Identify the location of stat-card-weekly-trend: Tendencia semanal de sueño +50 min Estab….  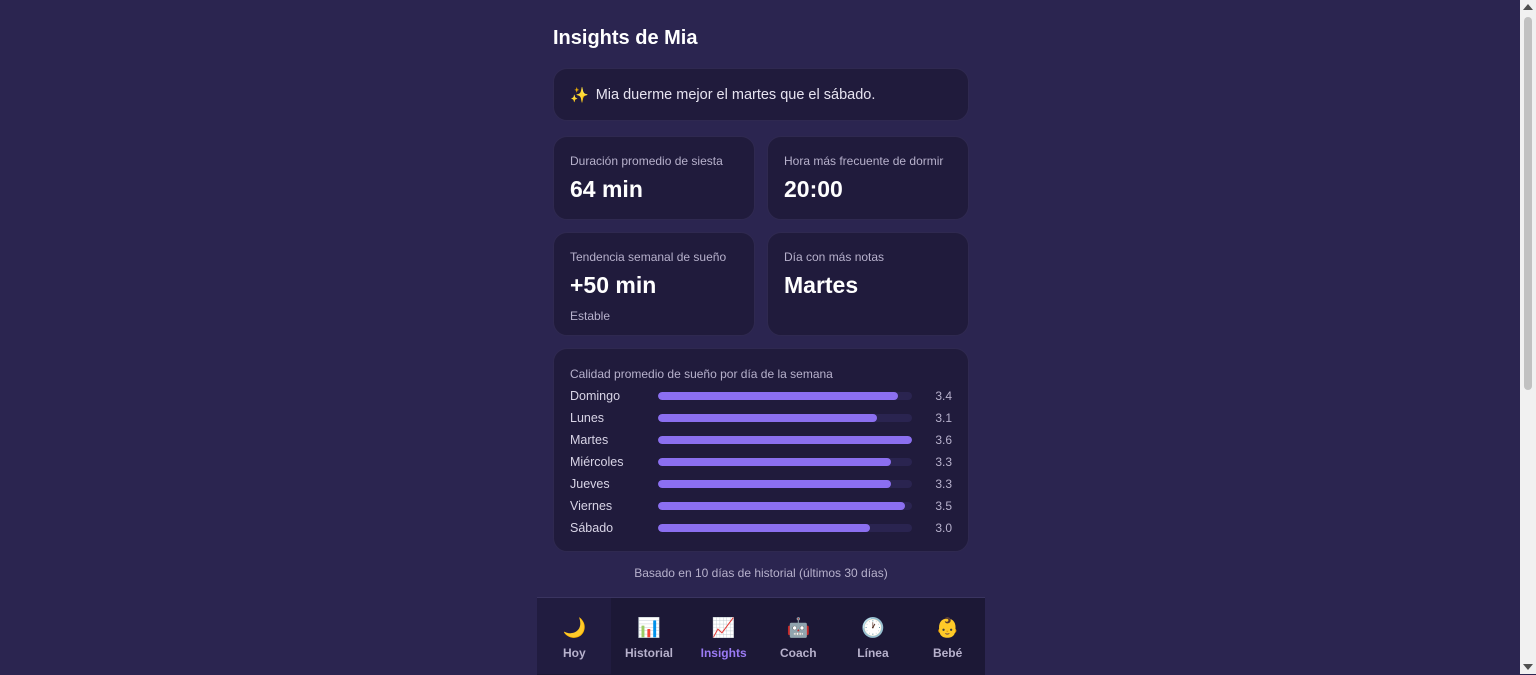
(654, 284).